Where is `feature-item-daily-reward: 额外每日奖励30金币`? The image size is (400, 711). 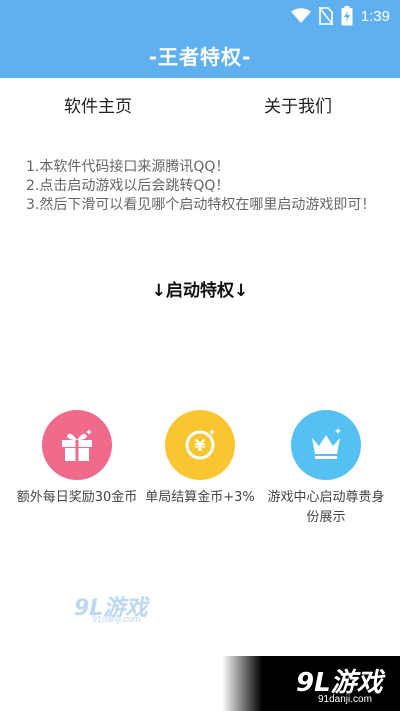
feature-item-daily-reward: 额外每日奖励30金币 is located at coordinates (77, 459).